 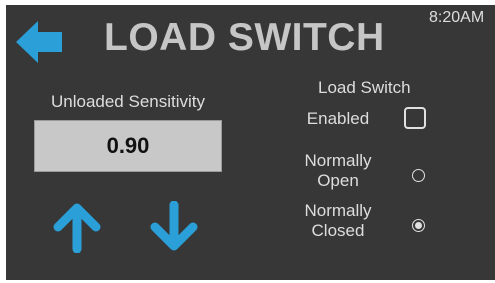 What do you see at coordinates (244, 37) in the screenshot?
I see `page-title: LOAD SWITCH` at bounding box center [244, 37].